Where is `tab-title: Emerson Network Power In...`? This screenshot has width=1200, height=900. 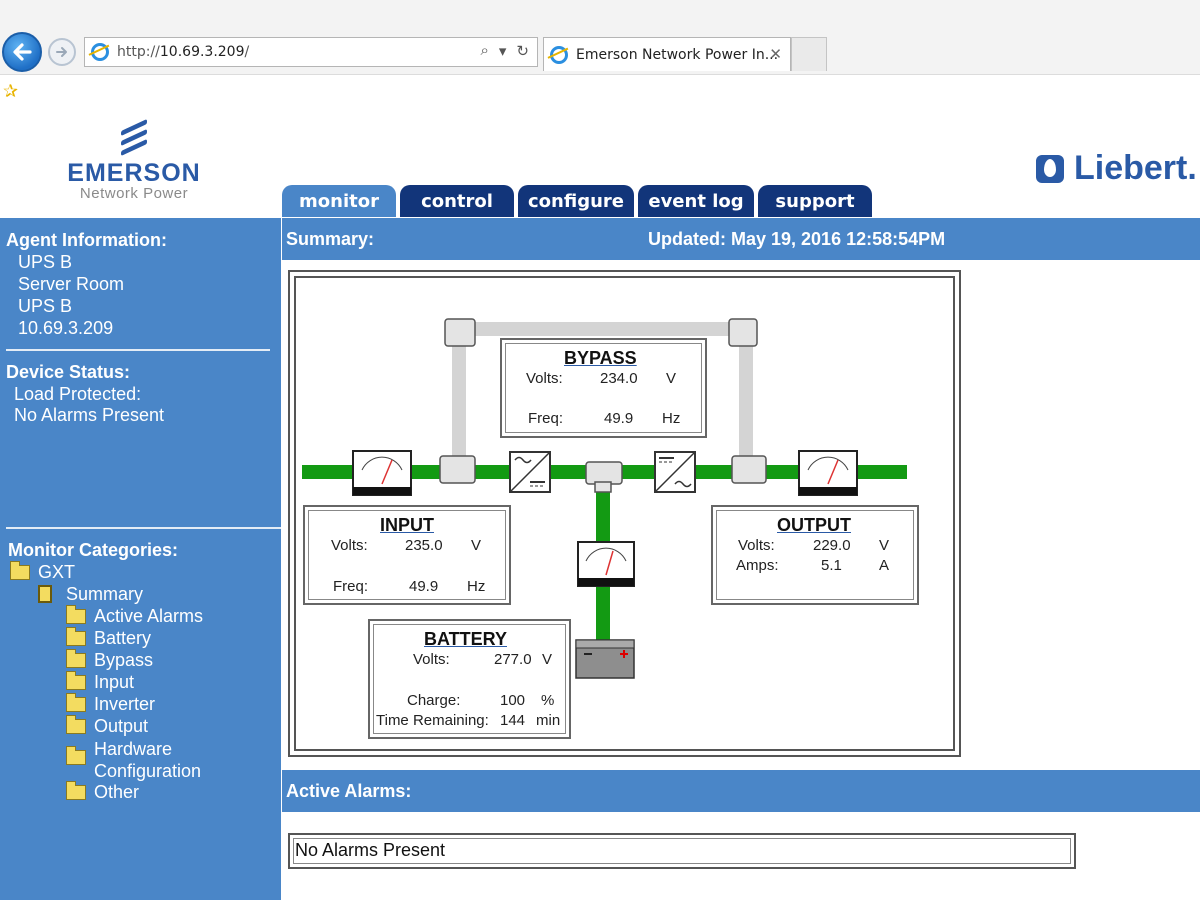 tab-title: Emerson Network Power In... is located at coordinates (677, 54).